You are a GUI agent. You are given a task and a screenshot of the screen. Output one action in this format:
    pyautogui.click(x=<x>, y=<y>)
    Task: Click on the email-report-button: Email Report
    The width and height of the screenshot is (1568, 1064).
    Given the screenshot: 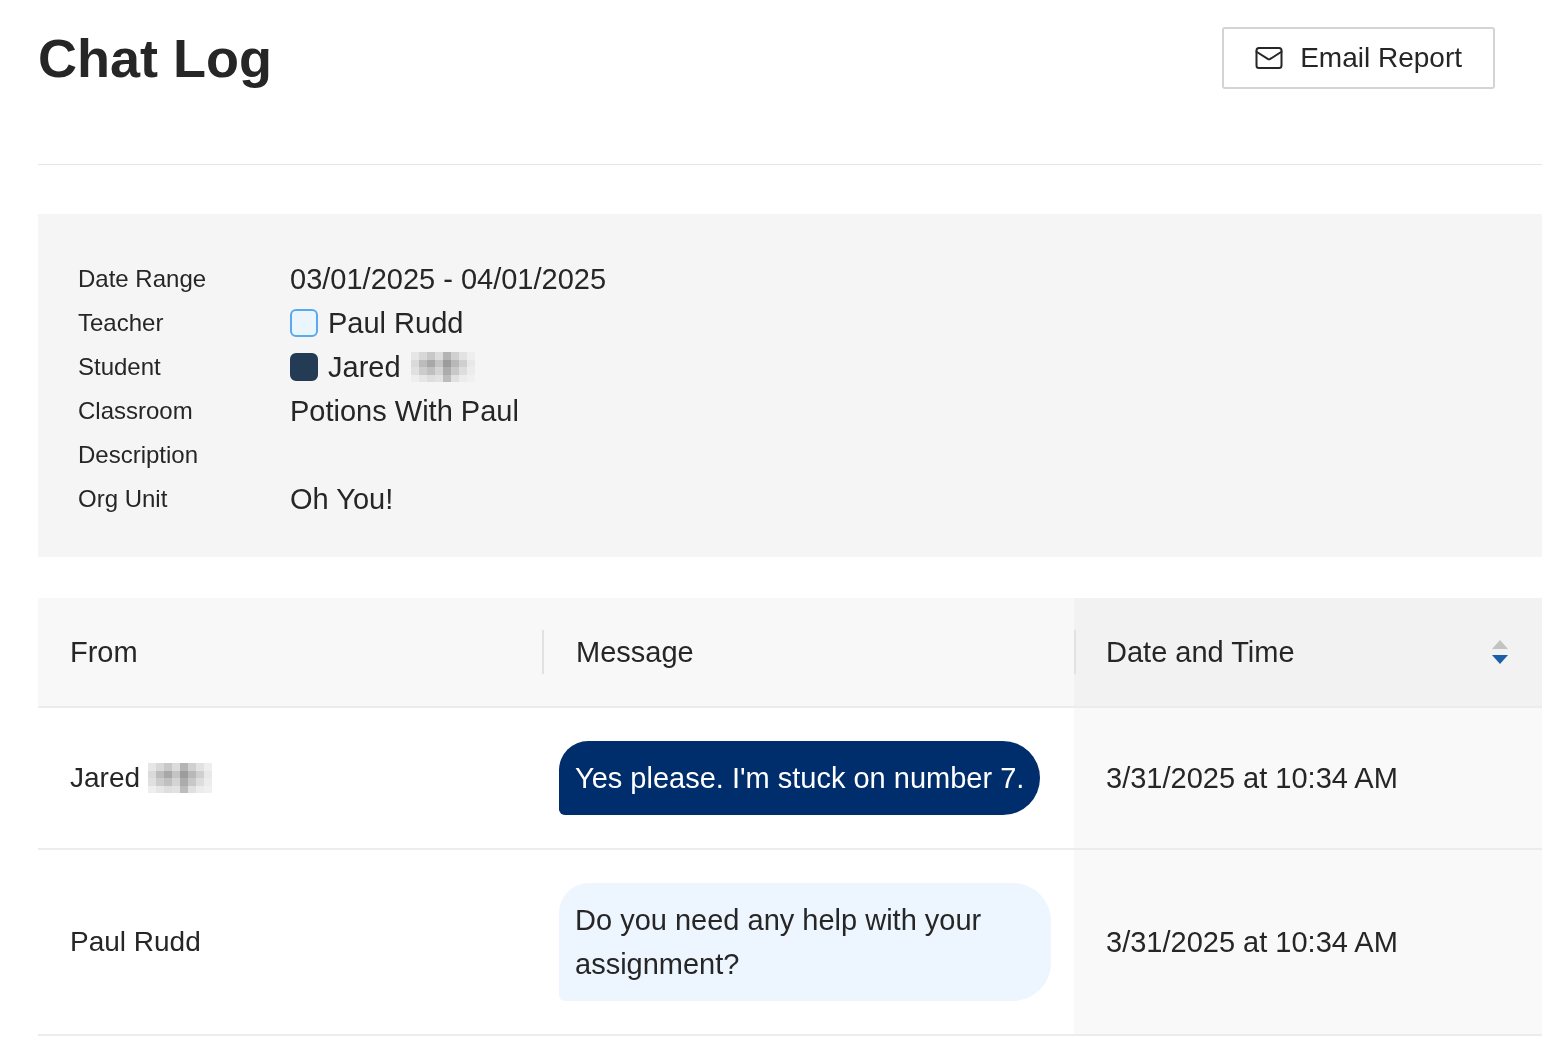 What is the action you would take?
    pyautogui.click(x=1358, y=58)
    